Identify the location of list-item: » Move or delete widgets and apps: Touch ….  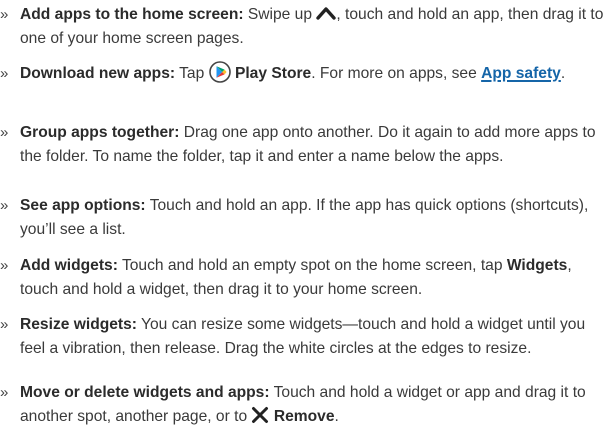
(305, 405).